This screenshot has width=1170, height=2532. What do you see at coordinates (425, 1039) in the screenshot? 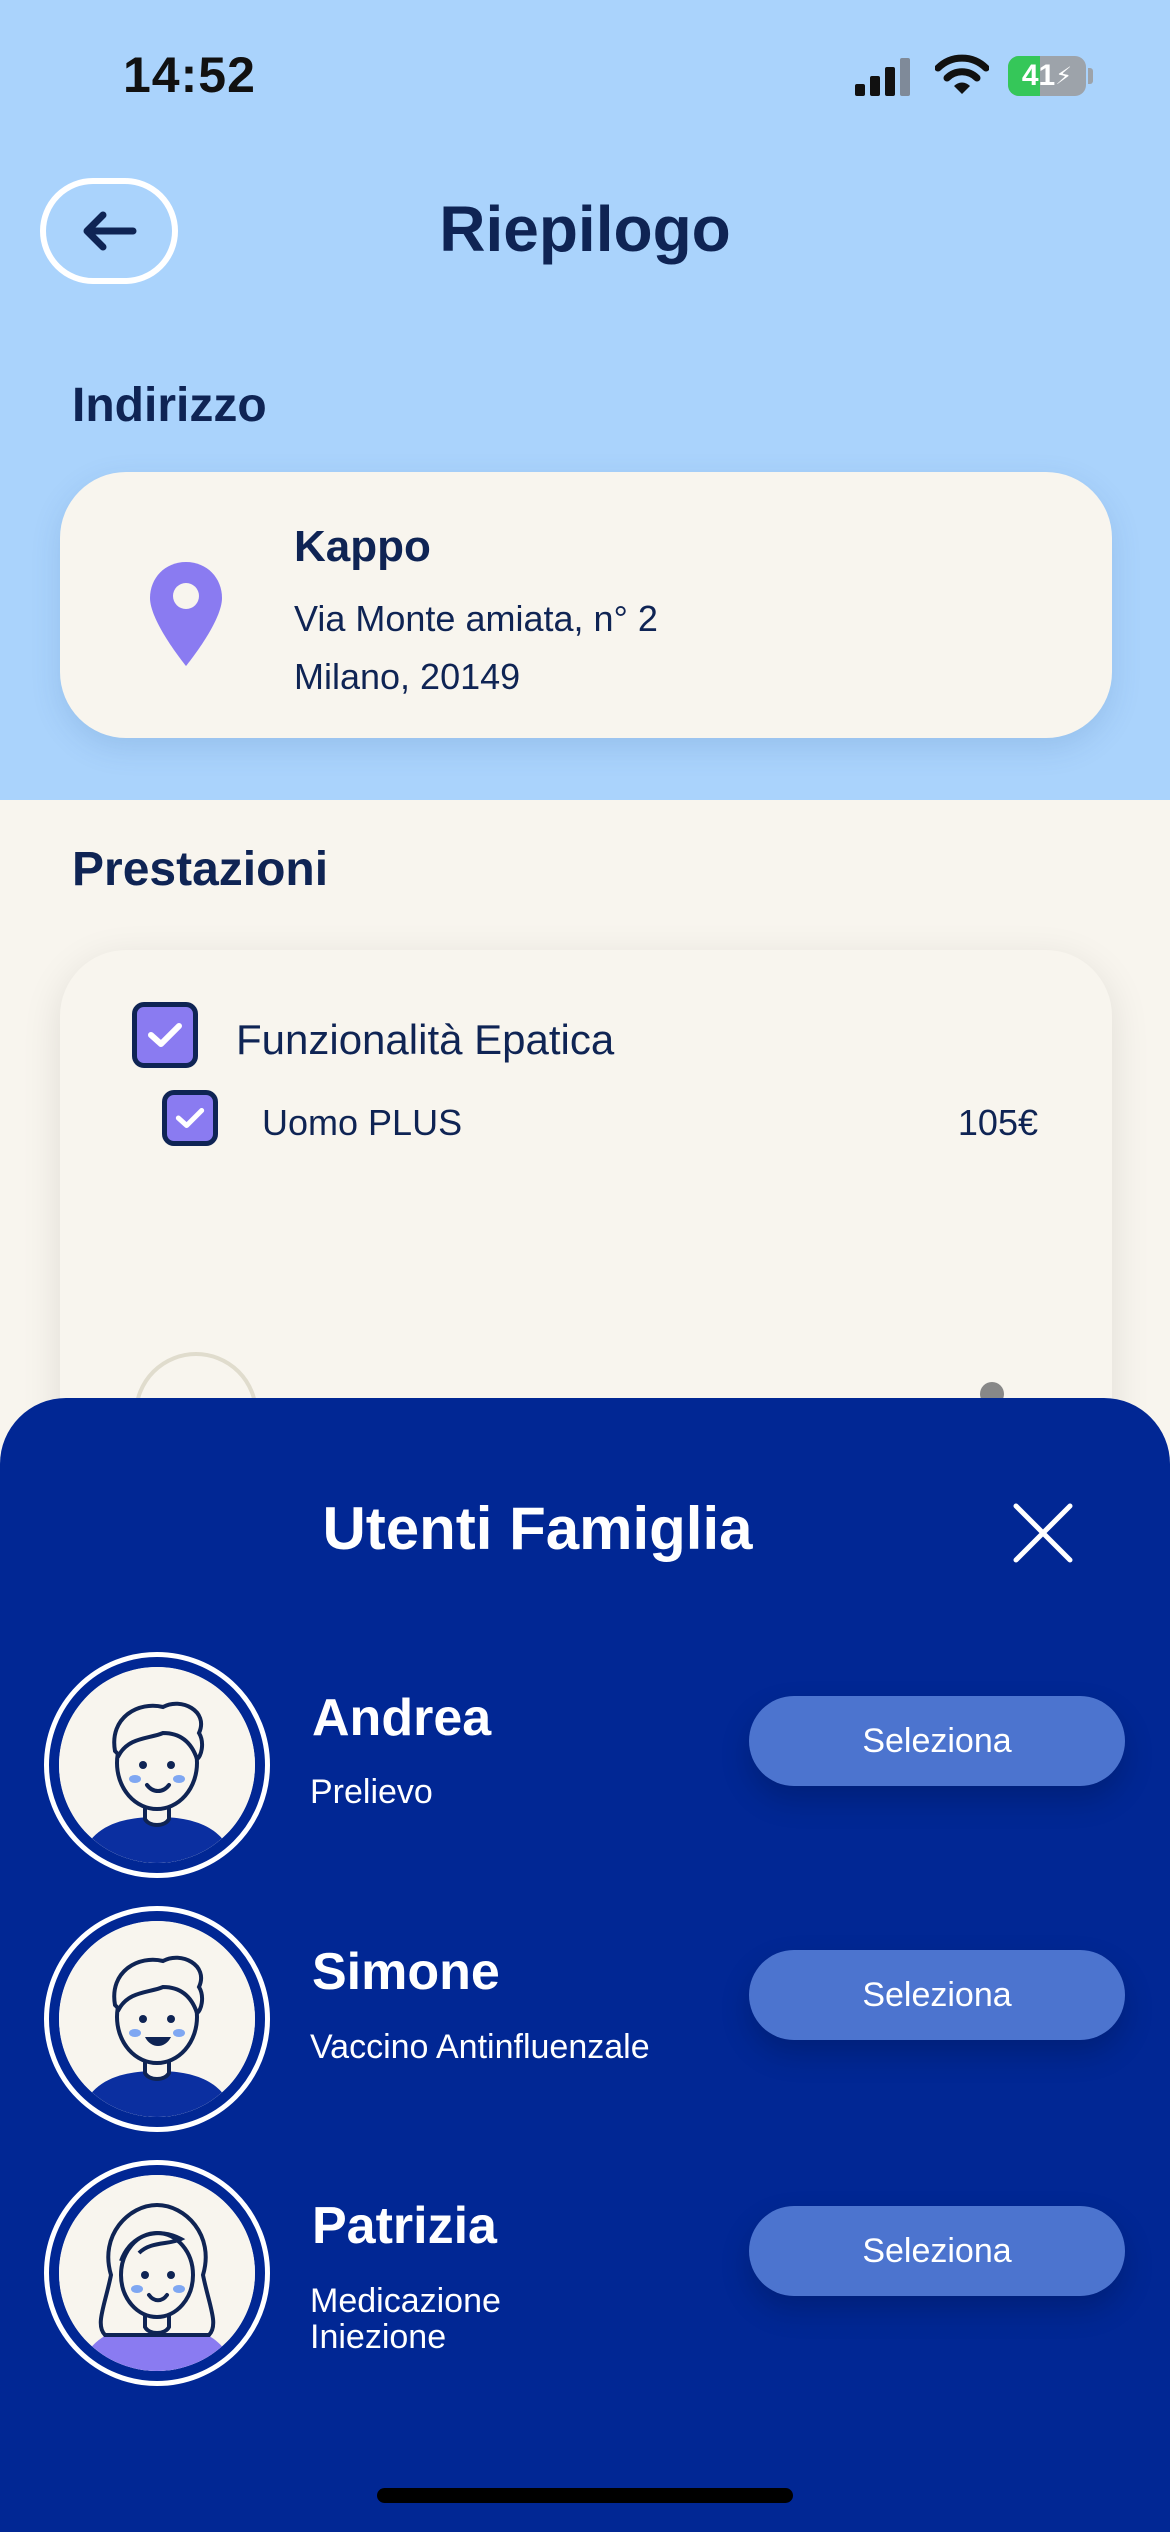
I see `service-label: Funzionalità Epatica` at bounding box center [425, 1039].